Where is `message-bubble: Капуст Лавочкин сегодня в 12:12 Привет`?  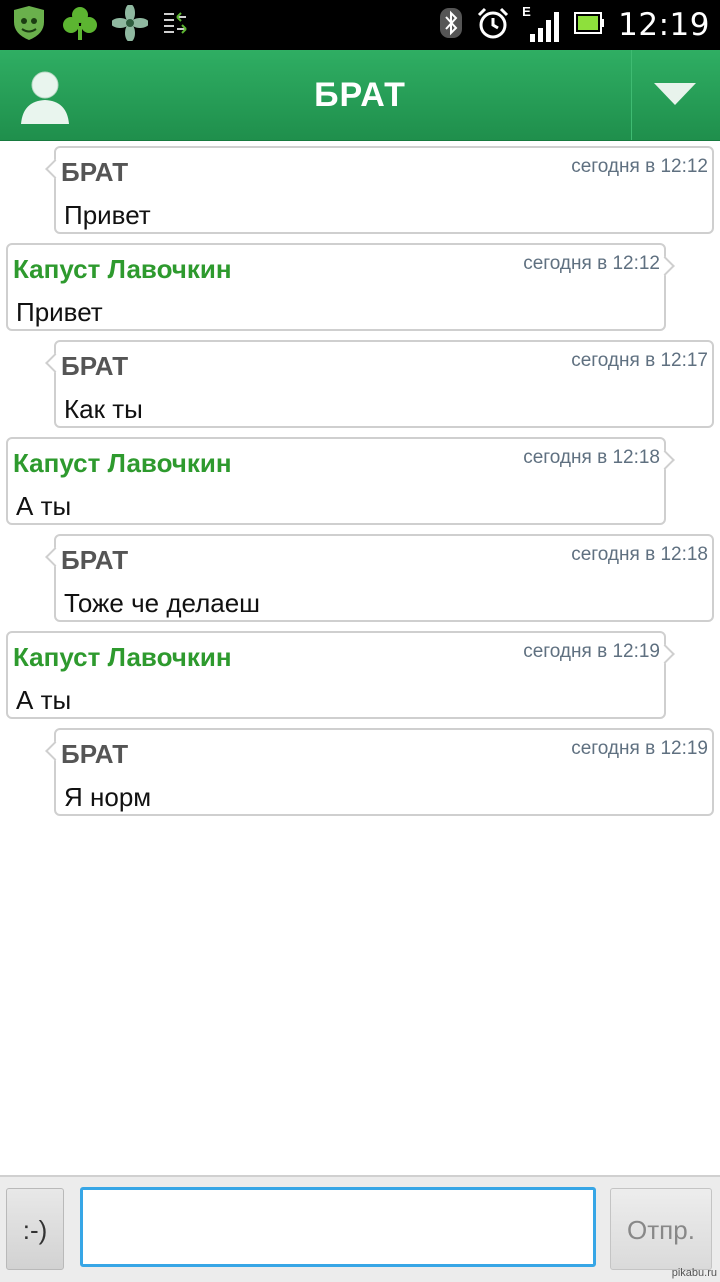 message-bubble: Капуст Лавочкин сегодня в 12:12 Привет is located at coordinates (340, 287).